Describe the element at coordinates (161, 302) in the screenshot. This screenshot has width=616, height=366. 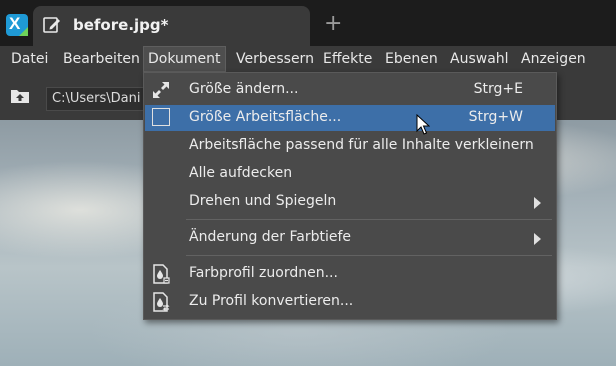
I see `convert-profile-icon` at that location.